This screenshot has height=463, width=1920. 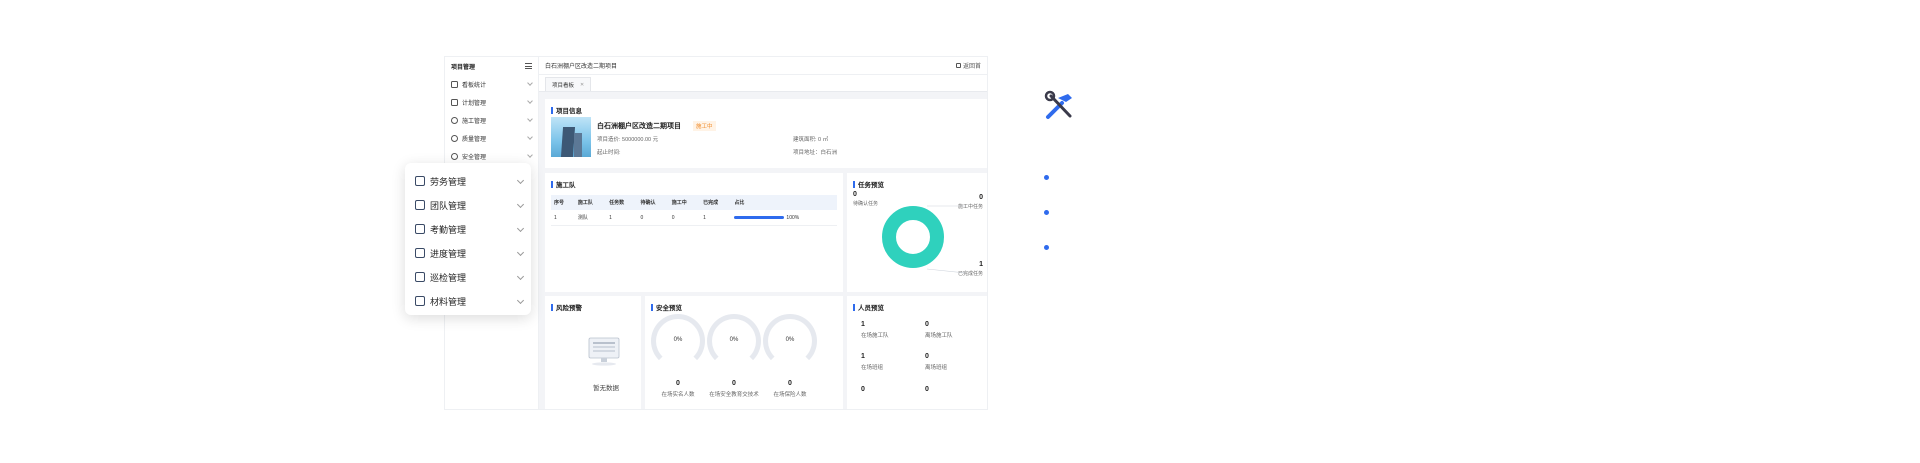 I want to click on staff-label: 离场施工队, so click(x=939, y=336).